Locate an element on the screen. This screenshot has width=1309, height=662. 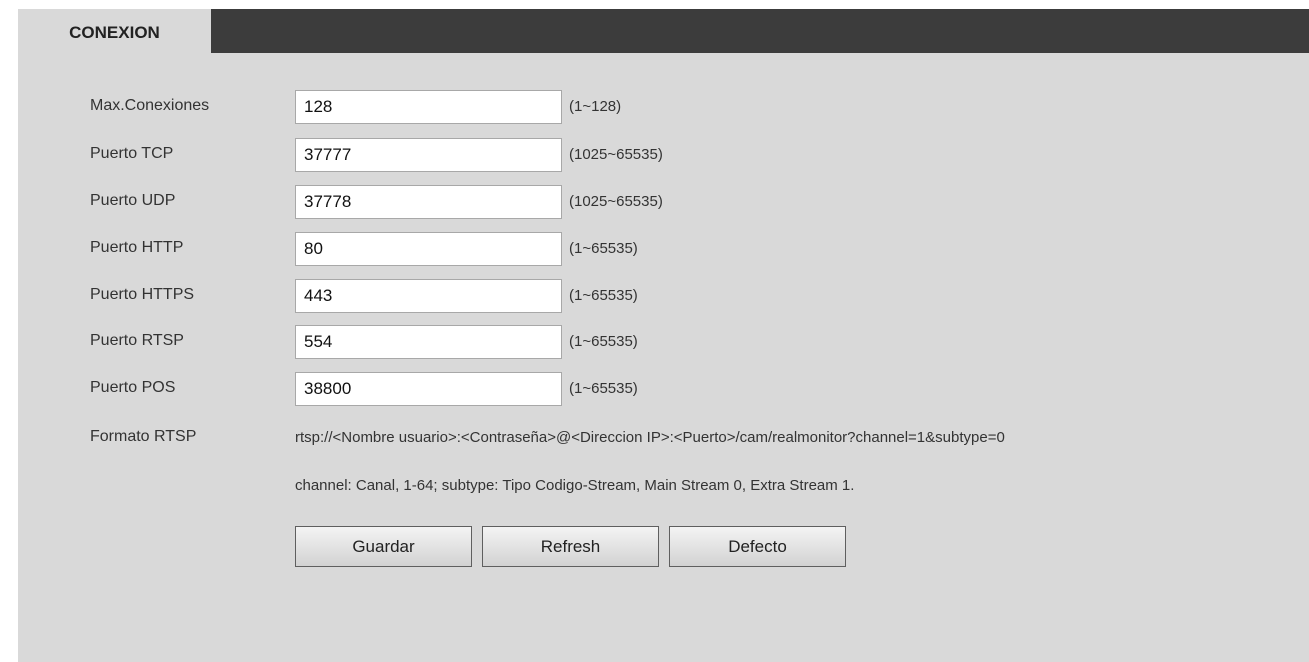
rtsp-port-label: Puerto RTSP is located at coordinates (137, 340).